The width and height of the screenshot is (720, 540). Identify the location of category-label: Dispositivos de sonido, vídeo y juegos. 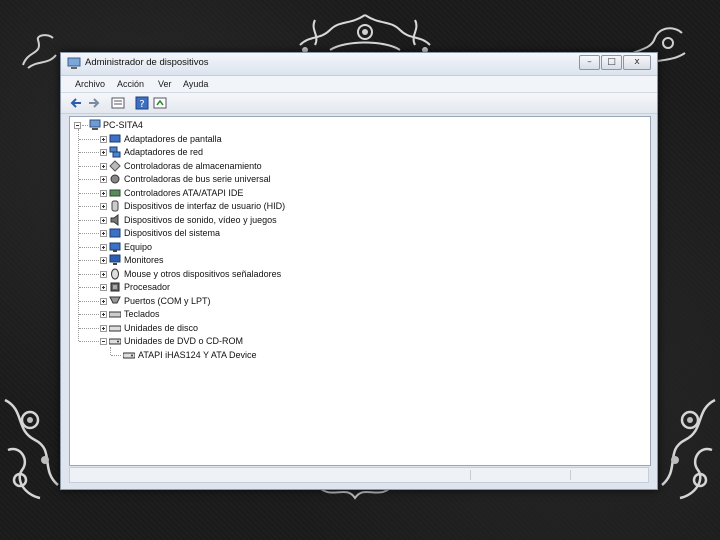
(200, 219).